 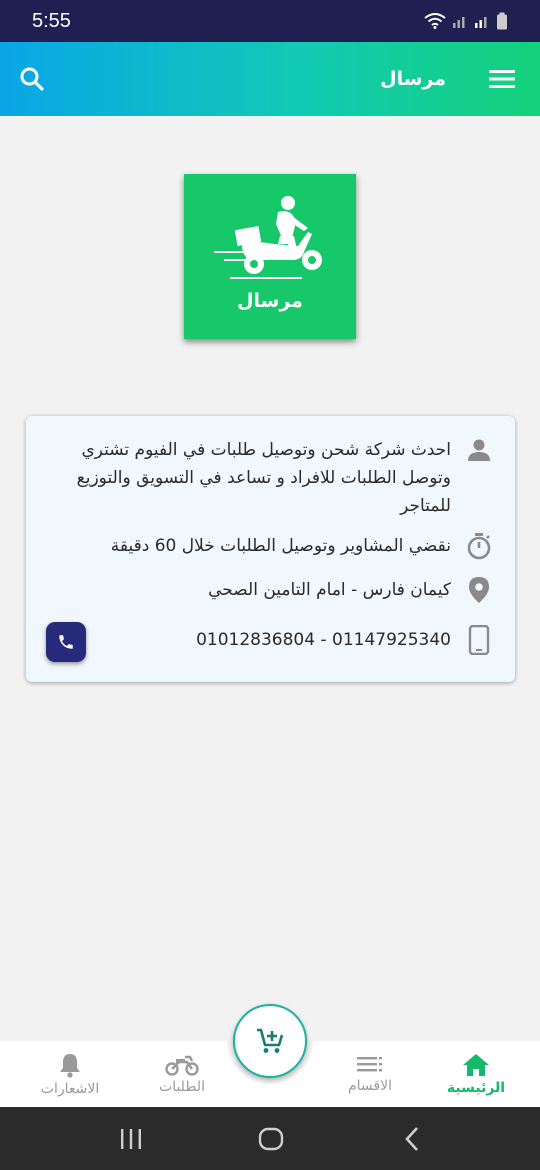 I want to click on logo-text: مرسال, so click(x=270, y=301).